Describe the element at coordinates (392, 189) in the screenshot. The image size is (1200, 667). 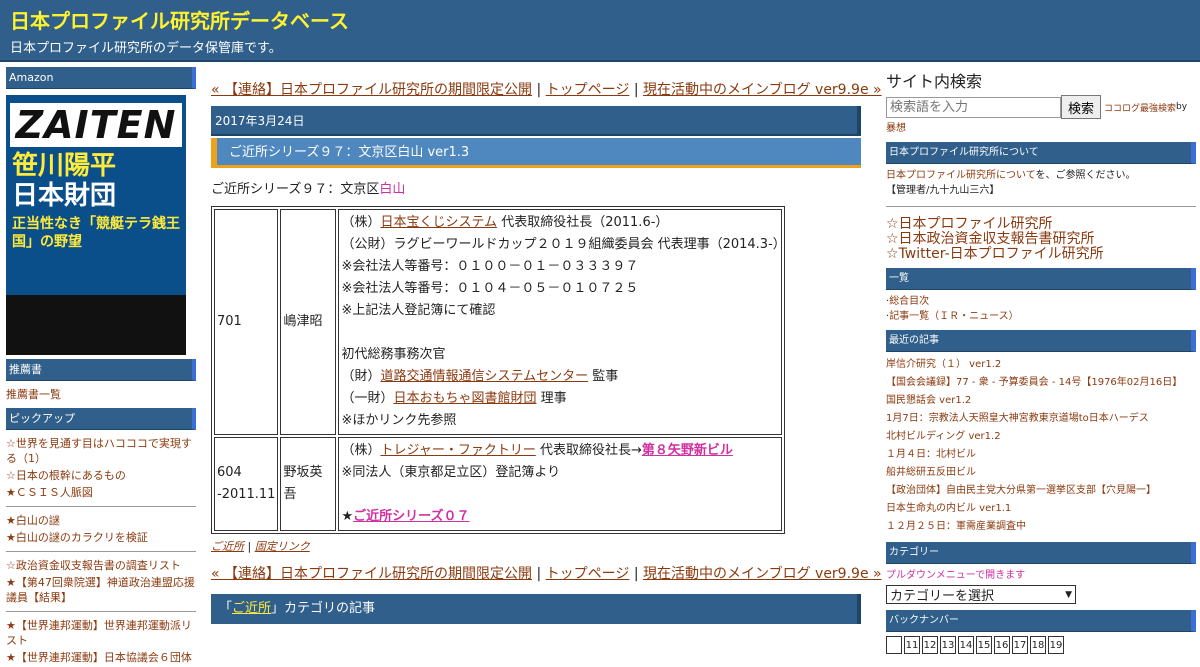
I see `hakusan-link: 白山` at that location.